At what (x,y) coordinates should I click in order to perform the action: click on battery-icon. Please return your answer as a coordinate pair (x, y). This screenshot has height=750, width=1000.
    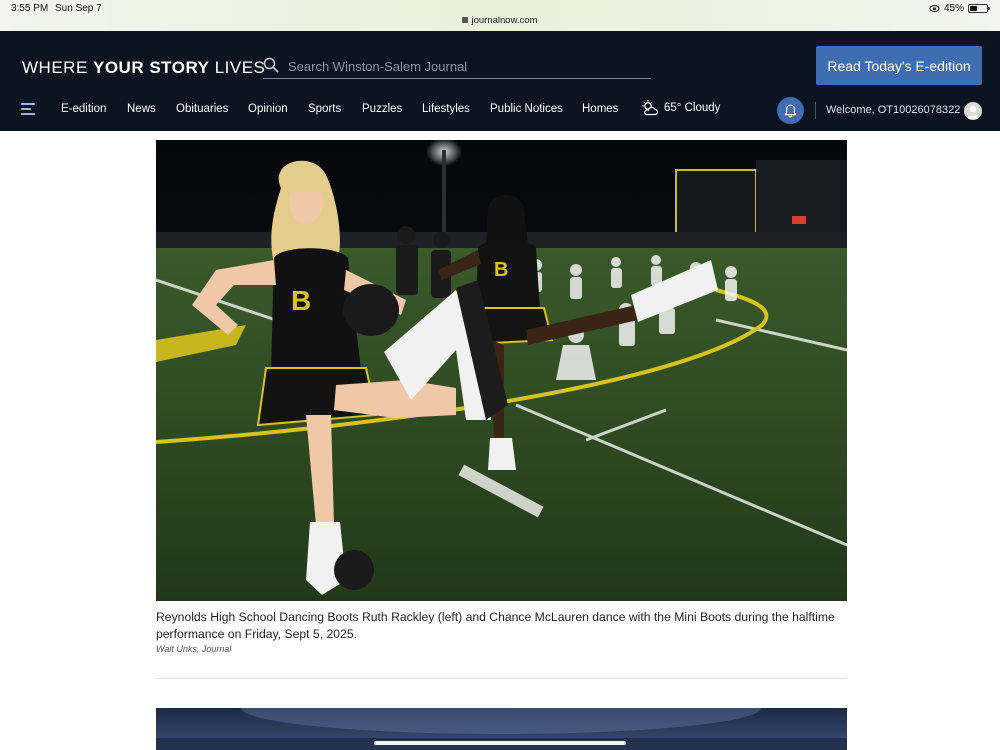
    Looking at the image, I should click on (979, 8).